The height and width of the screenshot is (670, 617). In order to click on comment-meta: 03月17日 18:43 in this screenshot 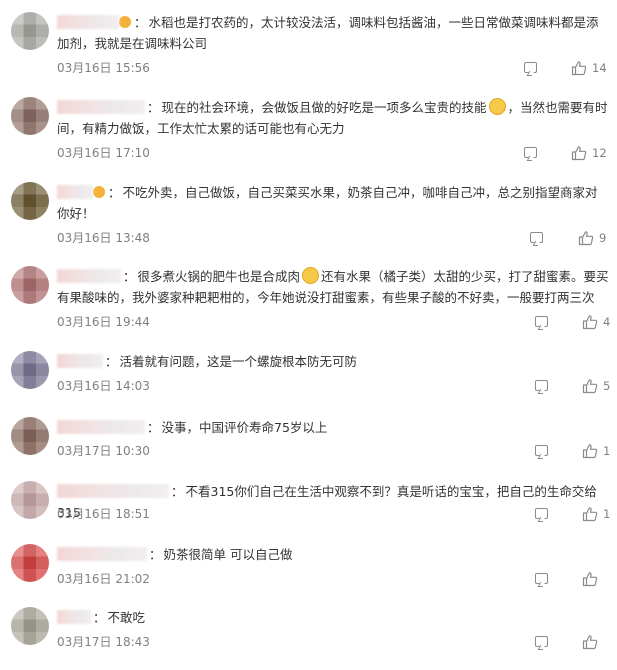, I will do `click(333, 642)`.